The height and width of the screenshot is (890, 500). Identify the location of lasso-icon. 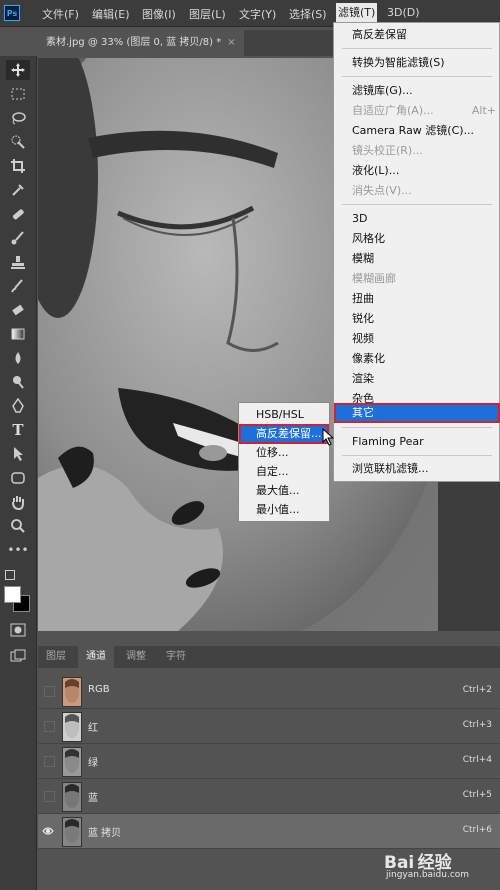
(18, 118).